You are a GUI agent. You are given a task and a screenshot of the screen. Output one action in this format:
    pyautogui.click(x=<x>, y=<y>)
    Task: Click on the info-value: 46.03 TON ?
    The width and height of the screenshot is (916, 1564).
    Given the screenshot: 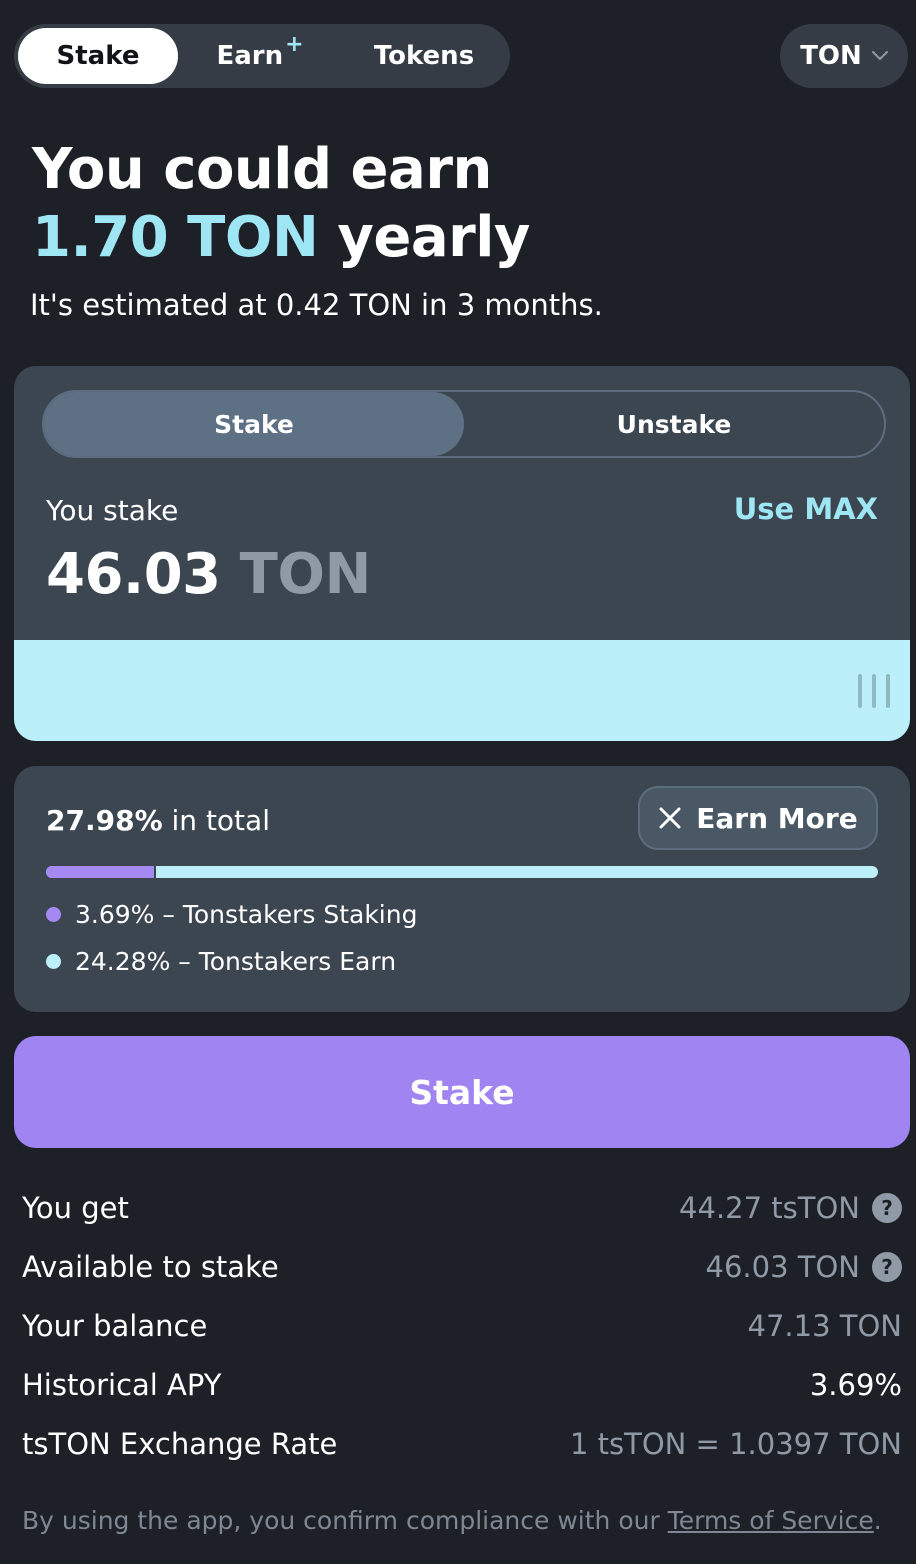 What is the action you would take?
    pyautogui.click(x=804, y=1267)
    